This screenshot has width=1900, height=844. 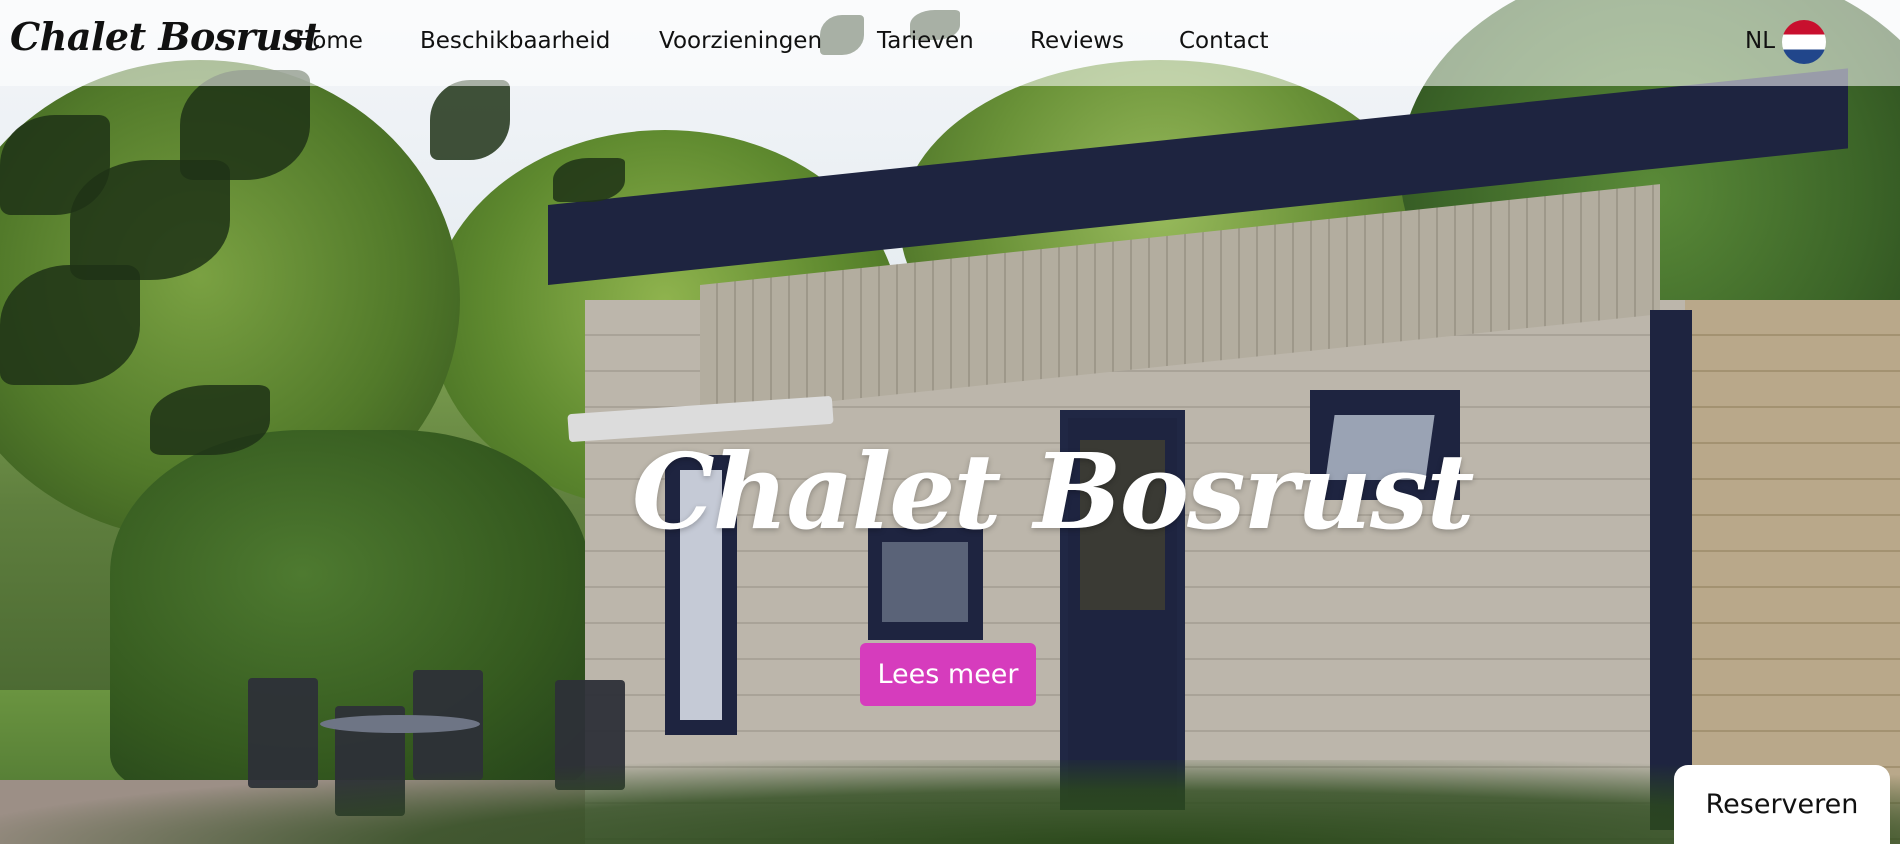 What do you see at coordinates (1053, 491) in the screenshot?
I see `hero-title: Chalet Bosrust` at bounding box center [1053, 491].